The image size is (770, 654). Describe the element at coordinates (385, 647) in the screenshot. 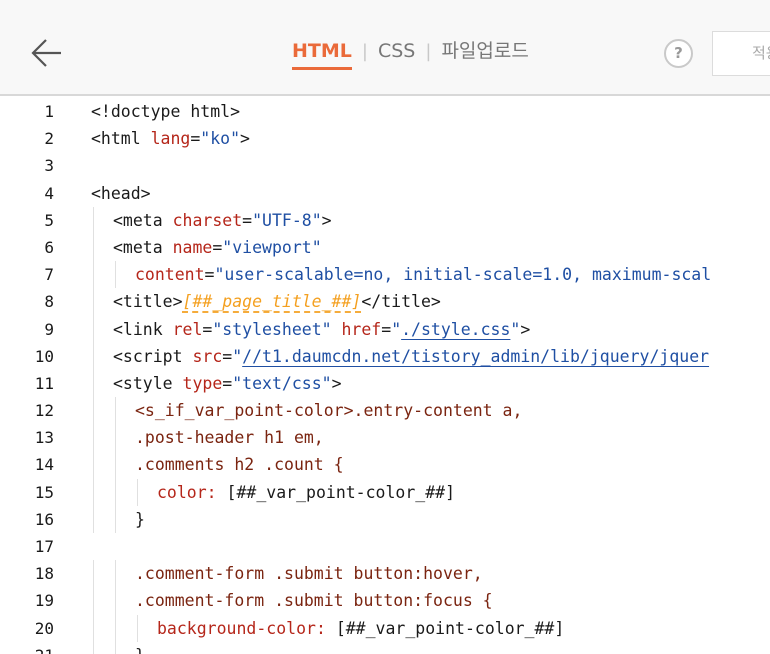

I see `code-line: 21}` at that location.